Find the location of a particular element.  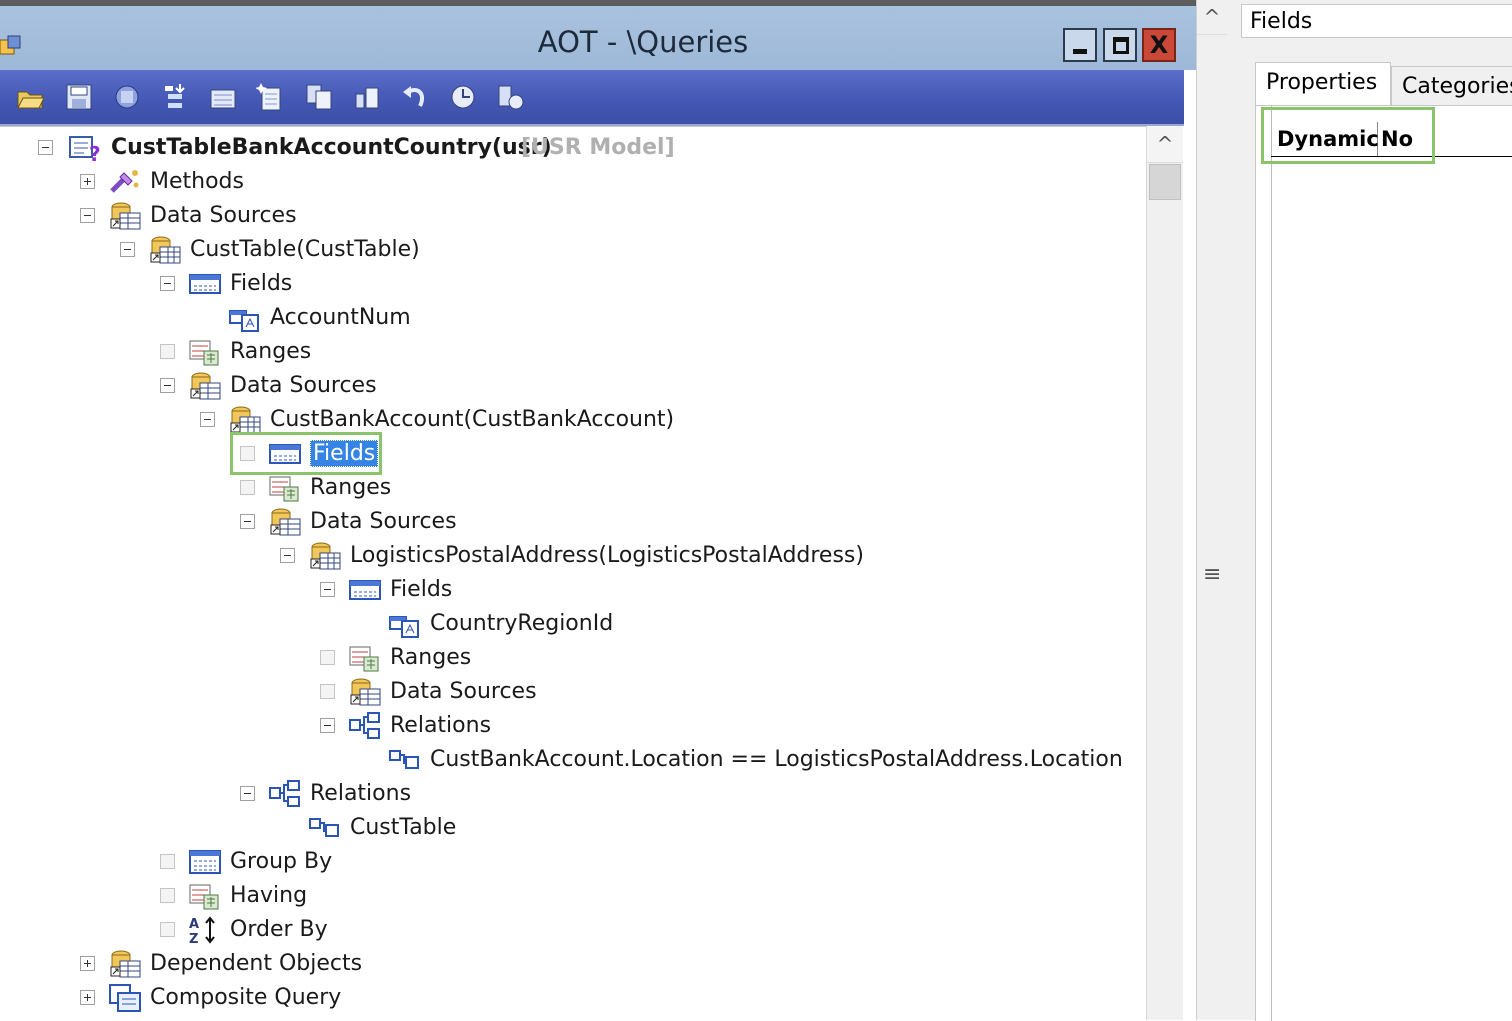

tree-node-field: AccountNum is located at coordinates (570, 318).